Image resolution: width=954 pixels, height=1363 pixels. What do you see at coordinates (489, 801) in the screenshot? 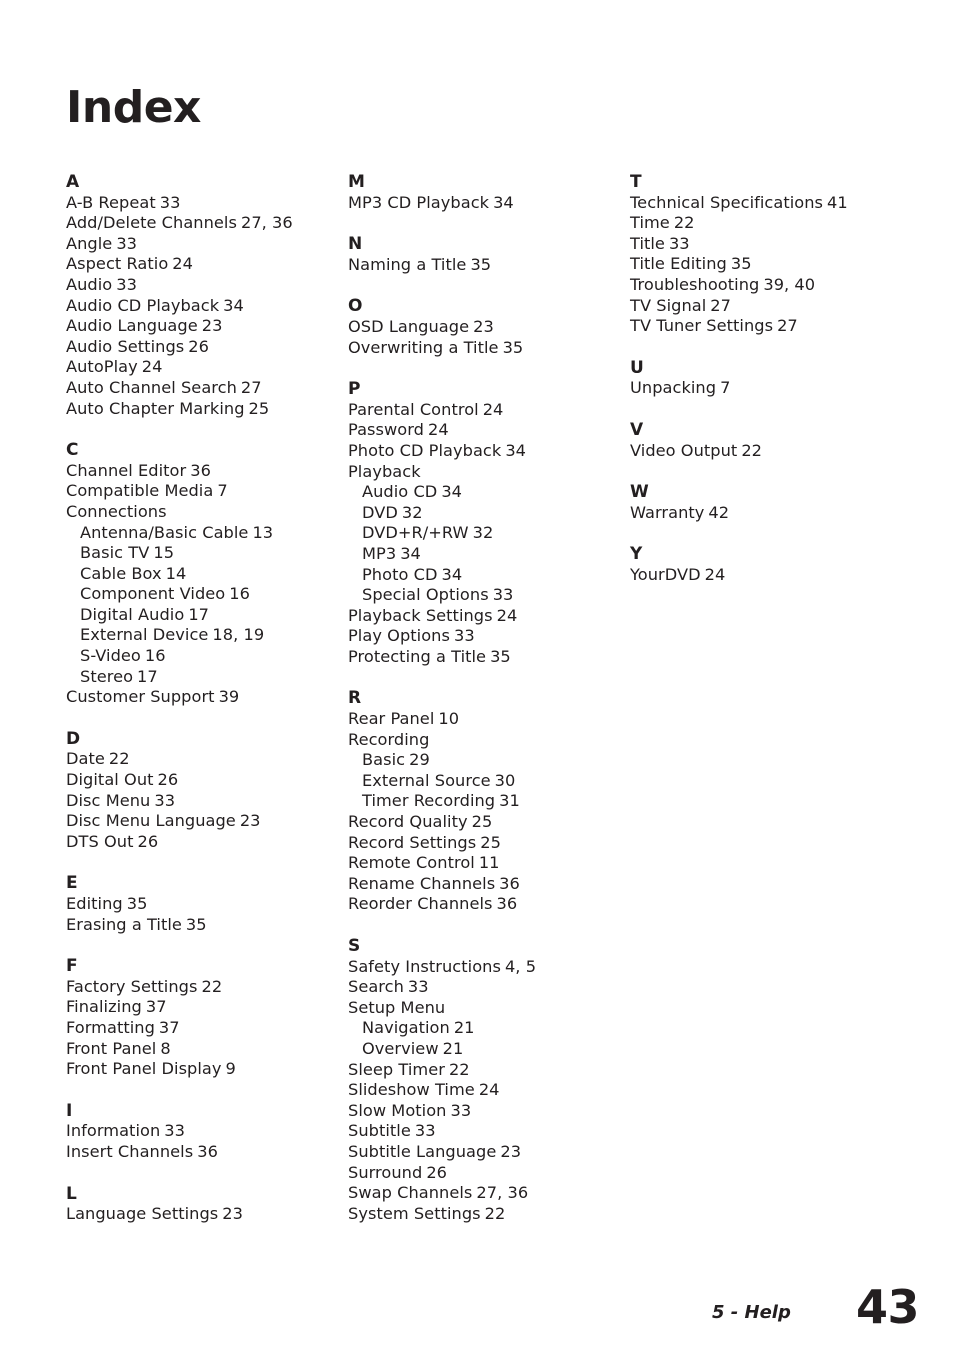
I see `index-sub-entry: Timer Recording 31` at bounding box center [489, 801].